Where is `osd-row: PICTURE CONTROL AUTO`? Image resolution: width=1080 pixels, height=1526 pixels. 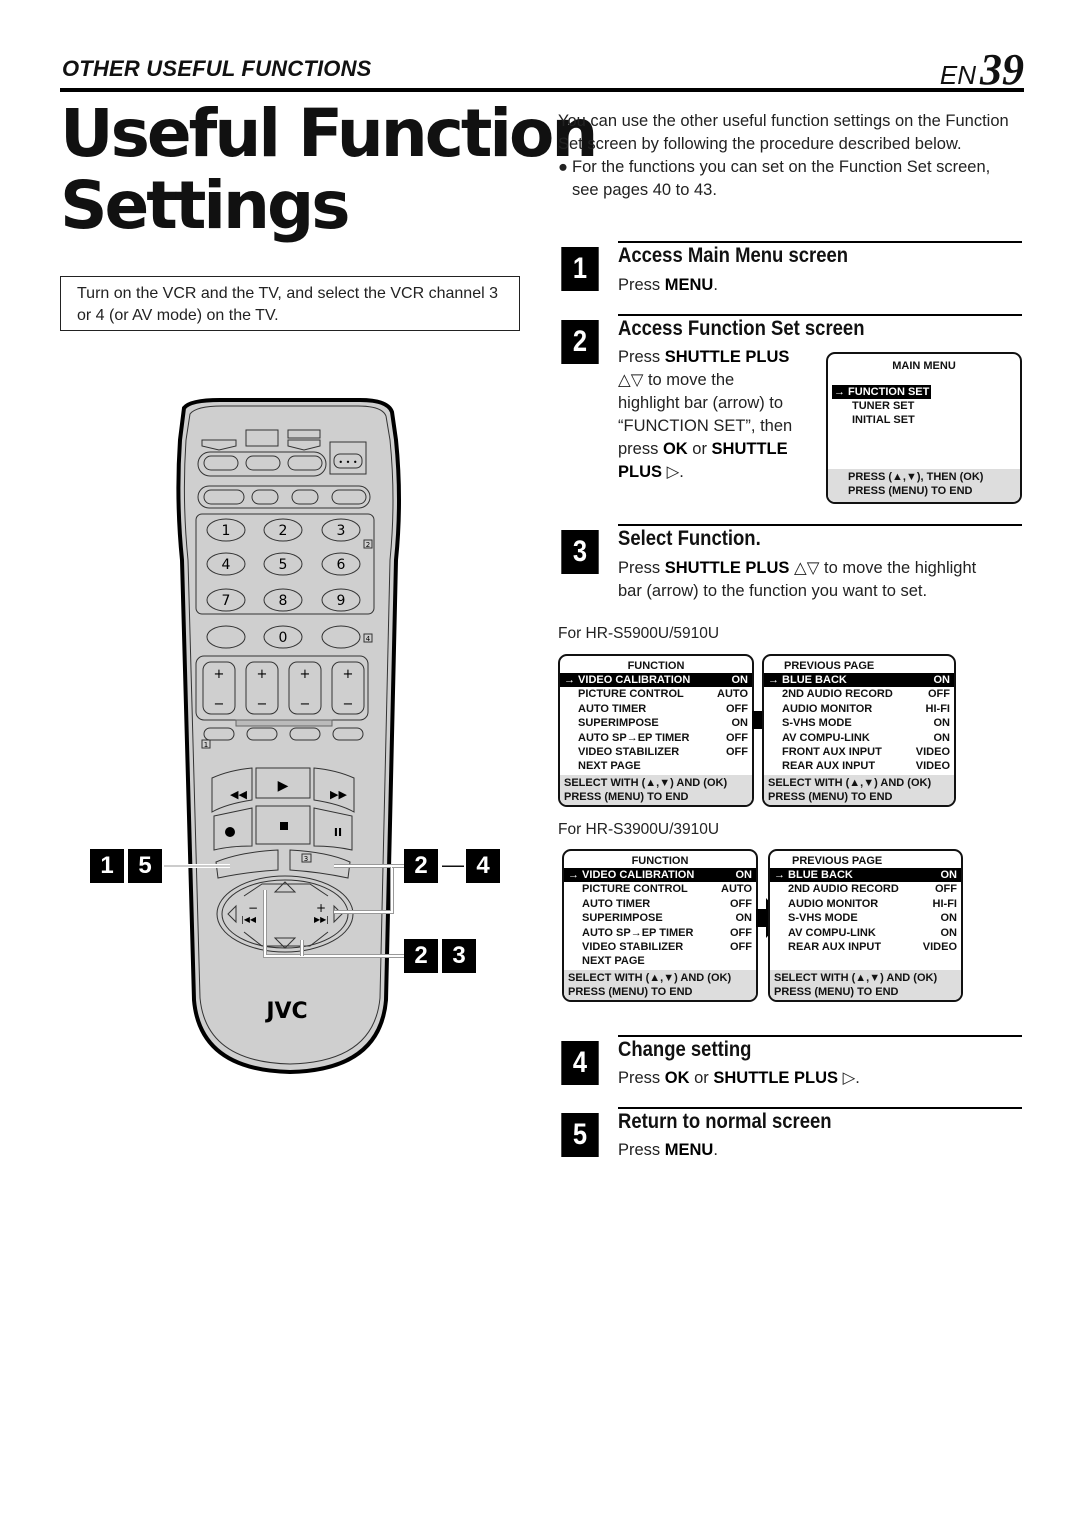
osd-row: PICTURE CONTROL AUTO is located at coordinates (660, 889).